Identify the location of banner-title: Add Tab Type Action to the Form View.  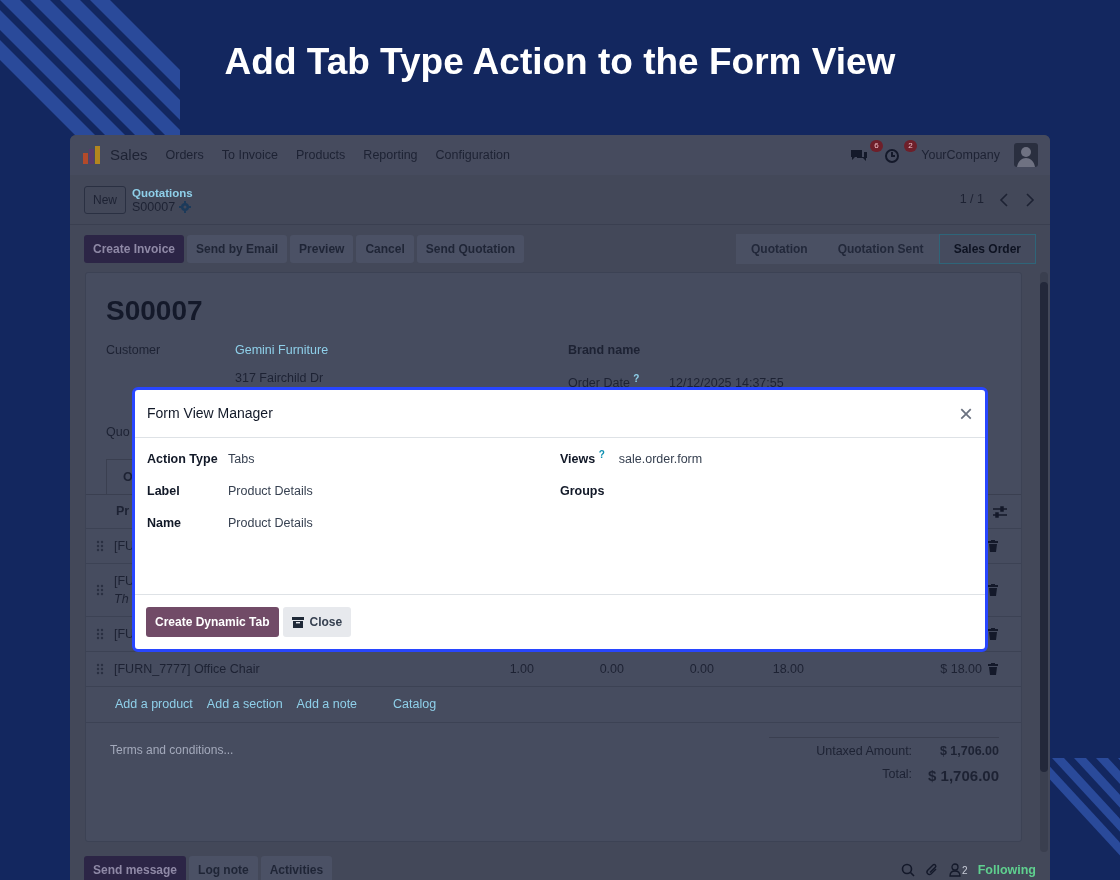
(560, 62).